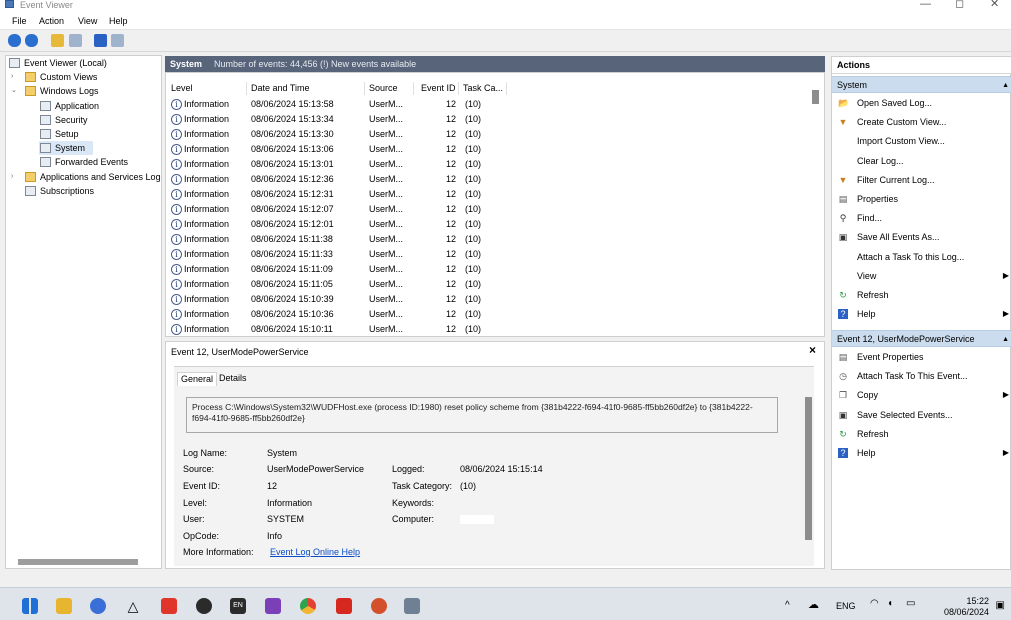  What do you see at coordinates (846, 606) in the screenshot?
I see `language-indicator: ENG` at bounding box center [846, 606].